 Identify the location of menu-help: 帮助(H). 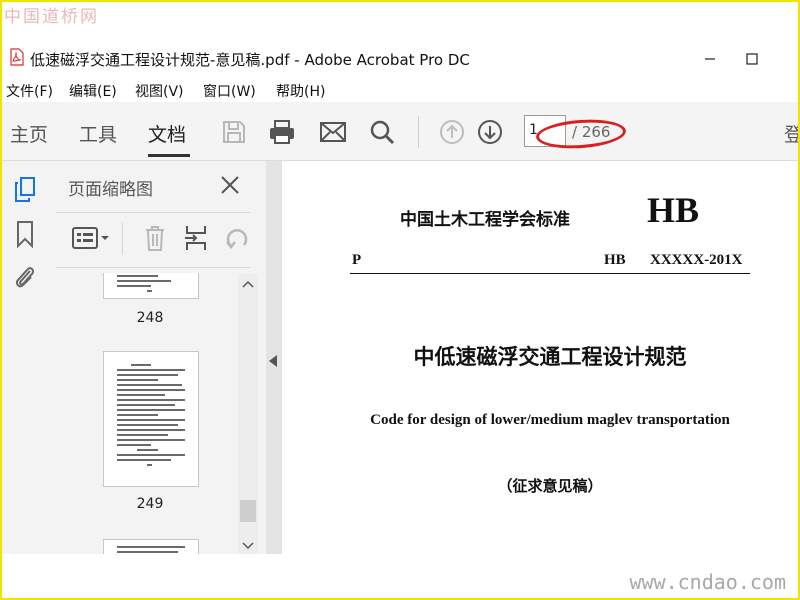
(300, 91).